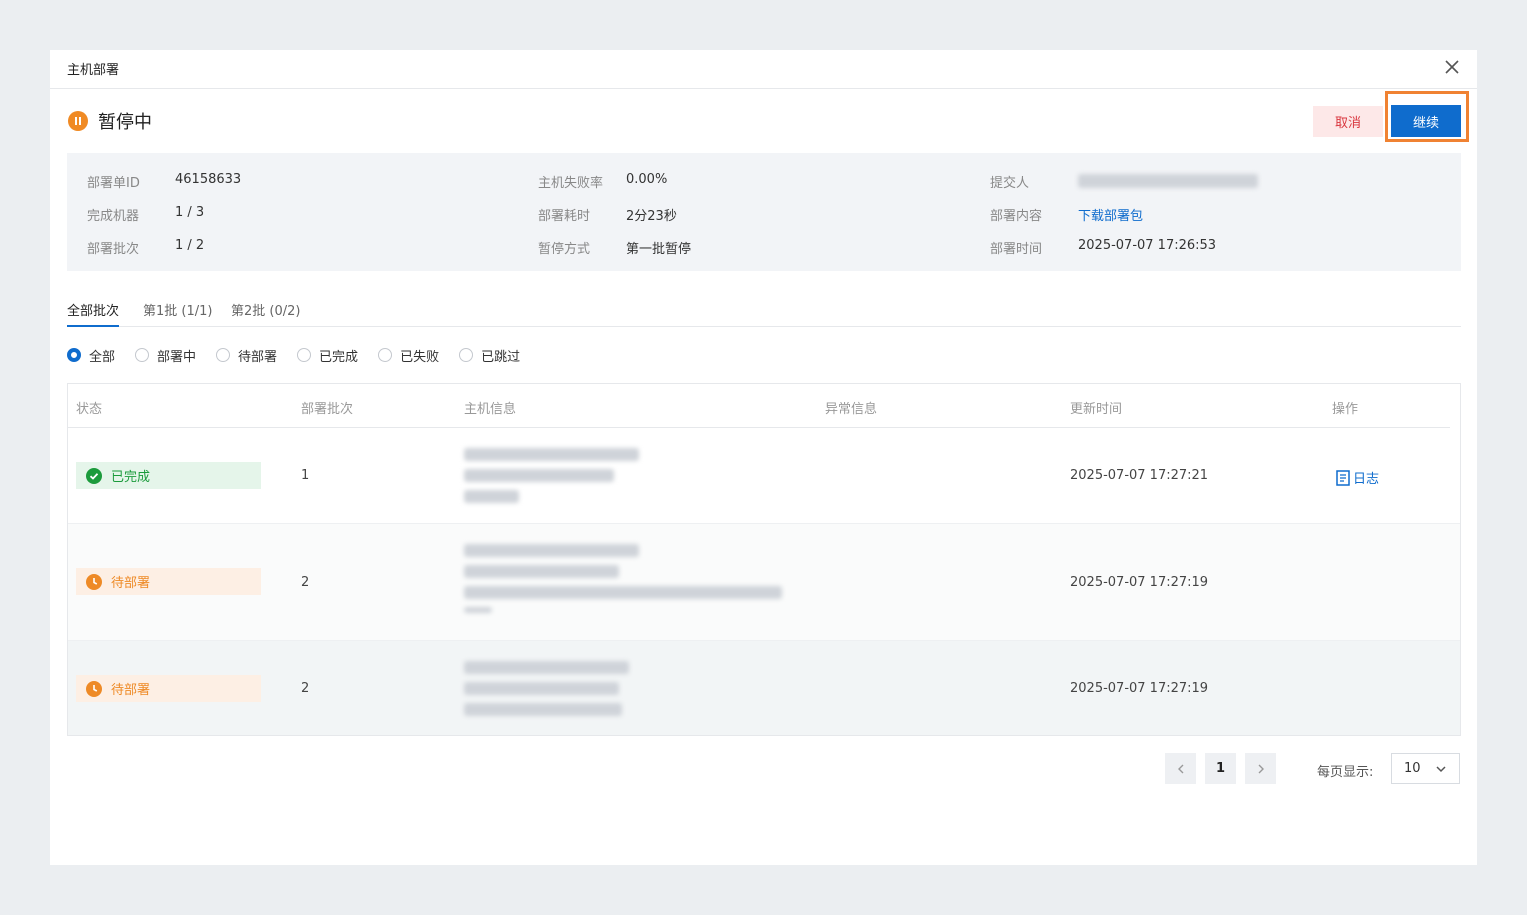 This screenshot has width=1527, height=915. Describe the element at coordinates (764, 476) in the screenshot. I see `table-row: 已完成 1 2025-07-07 17:27:21 日志` at that location.